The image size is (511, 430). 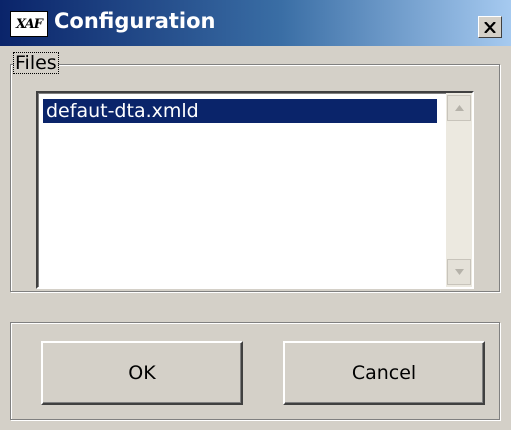 I want to click on window-title: Configuration, so click(x=135, y=21).